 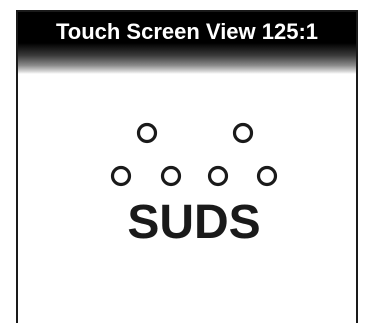 I want to click on suds-label: SUDS, so click(x=193, y=222).